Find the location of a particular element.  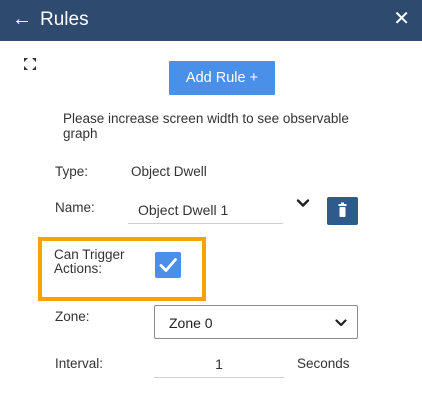

zone-select: Zone 0 is located at coordinates (256, 322).